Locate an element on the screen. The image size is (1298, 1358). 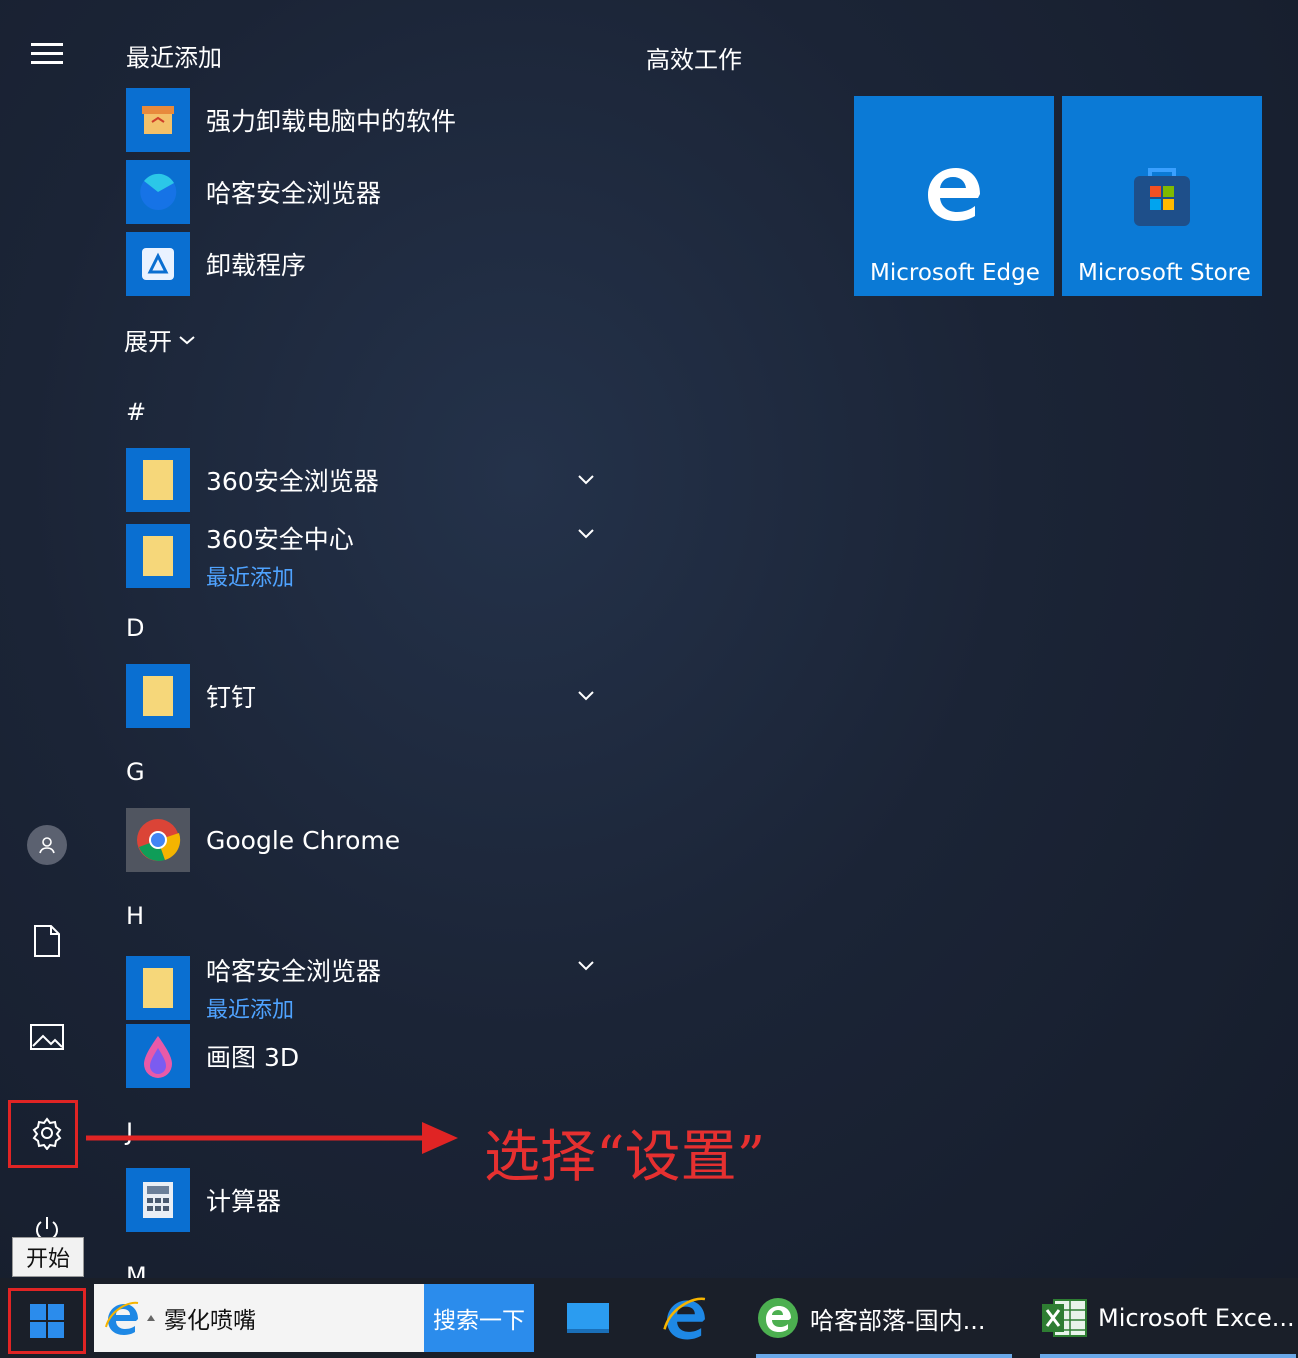
group-header-m: M is located at coordinates (136, 1270).